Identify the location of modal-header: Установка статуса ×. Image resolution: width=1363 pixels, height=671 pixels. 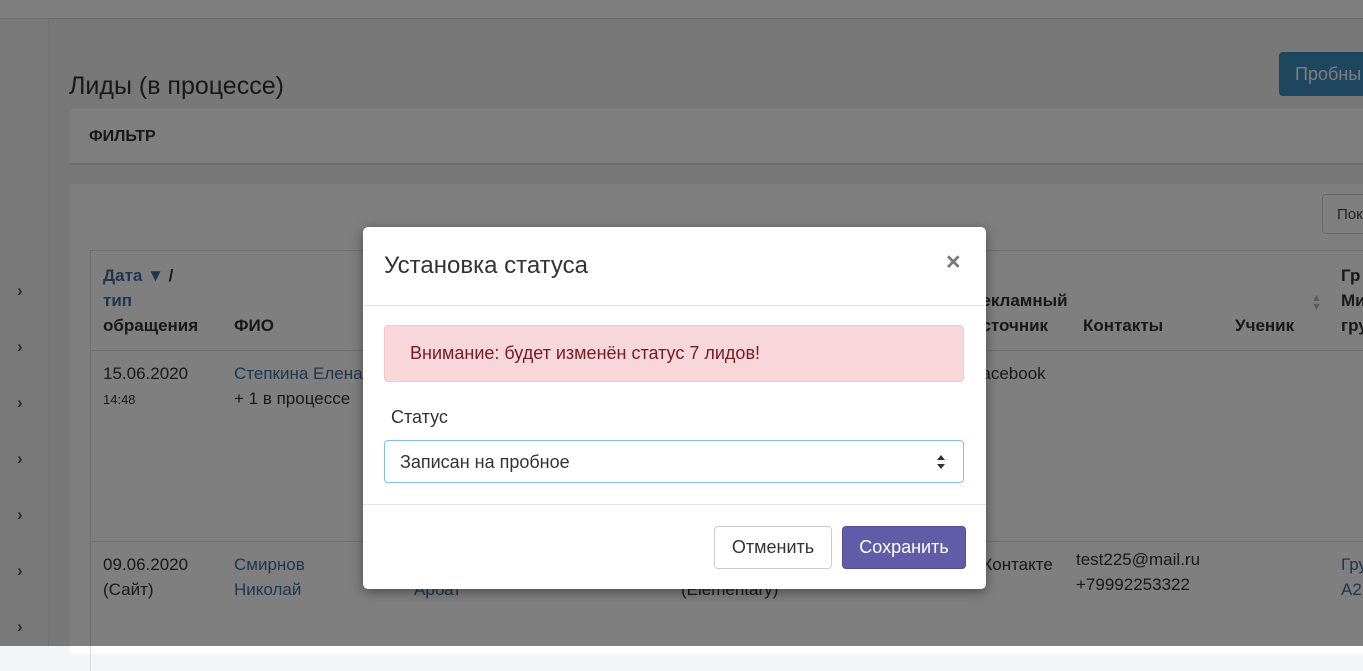
(674, 266).